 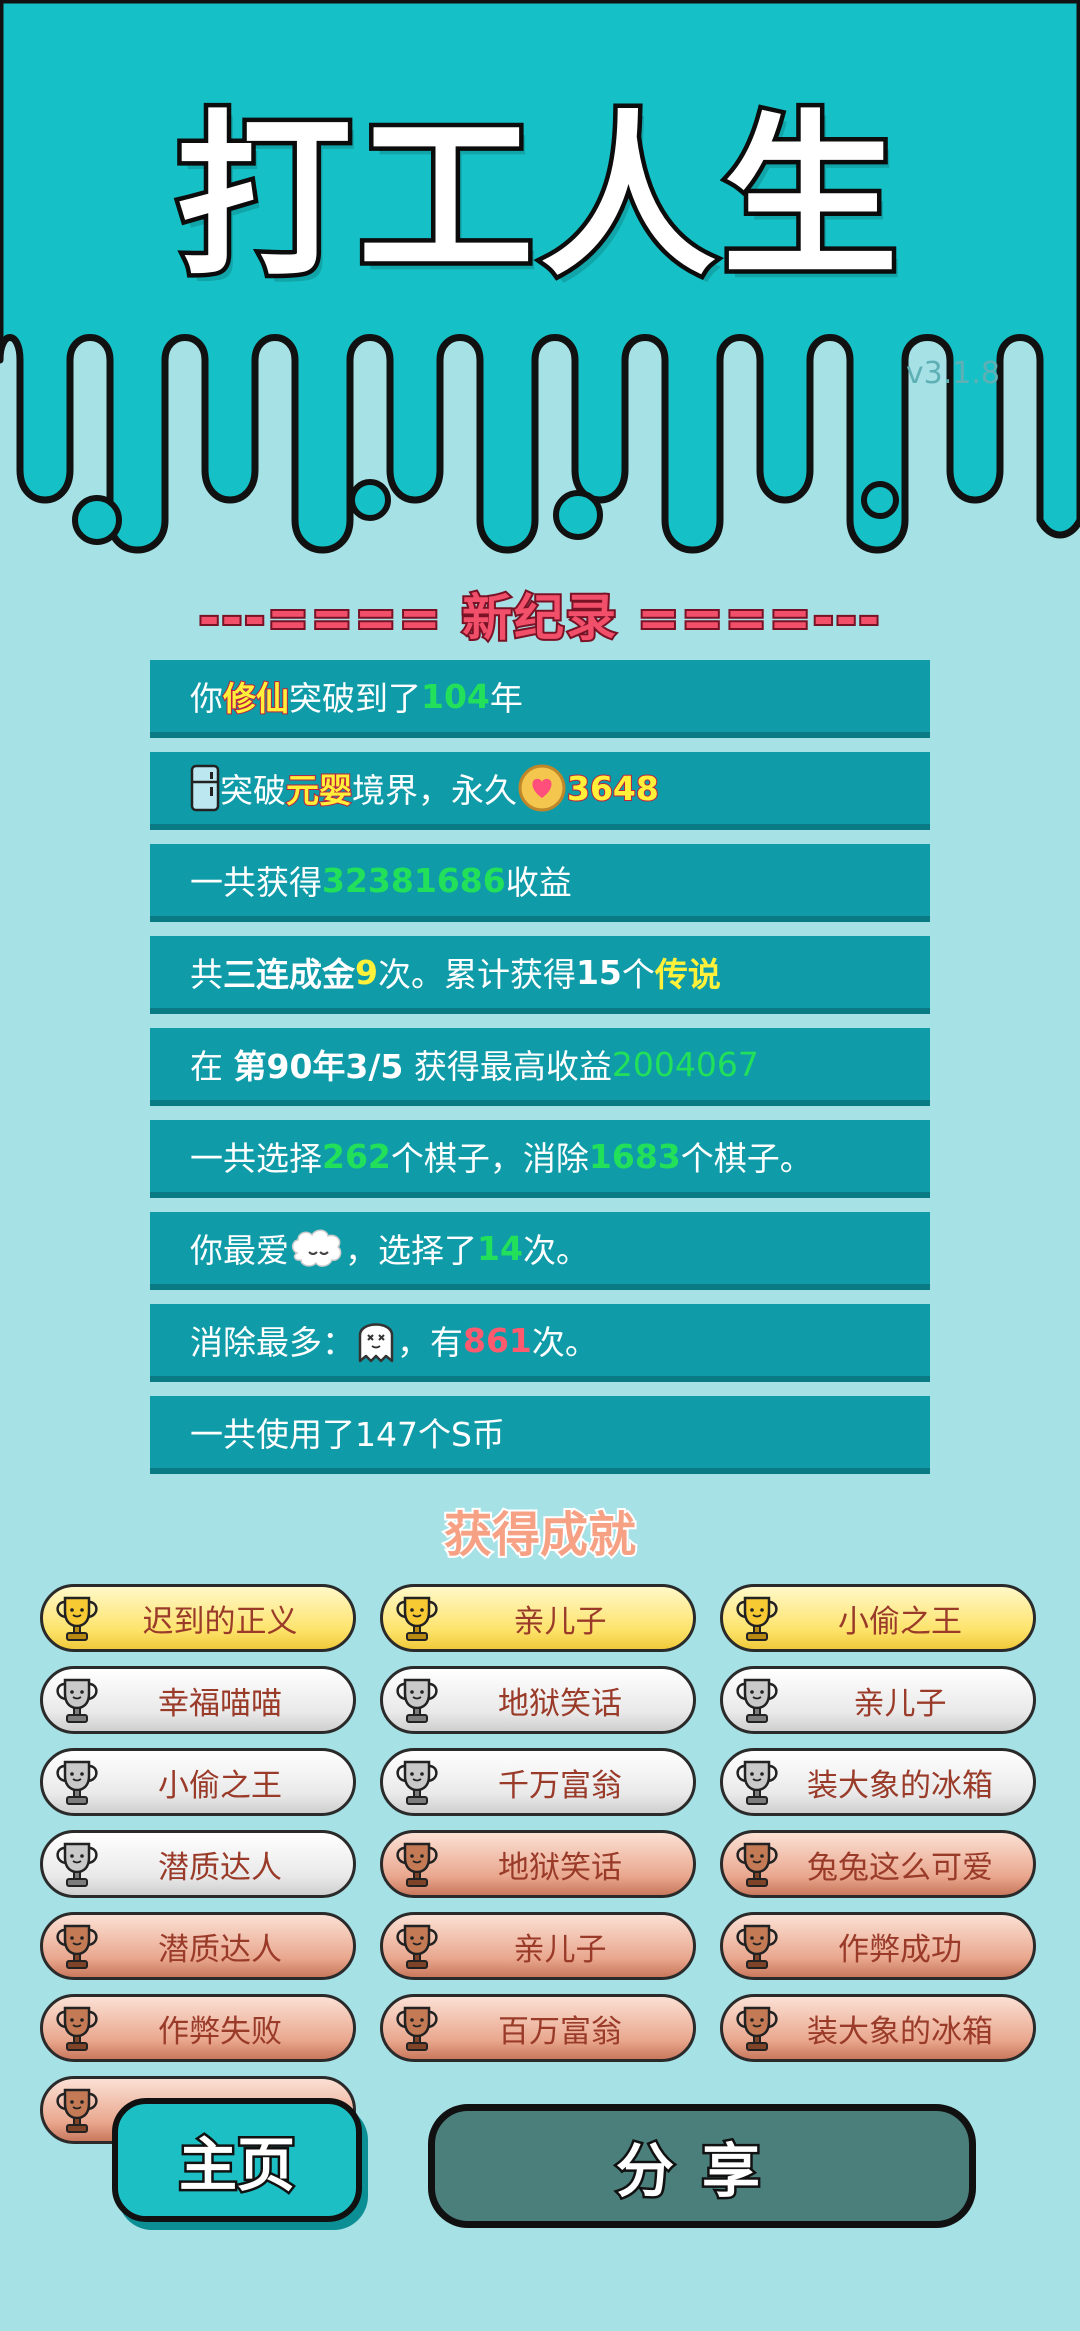 I want to click on stat-text: ，有, so click(x=430, y=1342).